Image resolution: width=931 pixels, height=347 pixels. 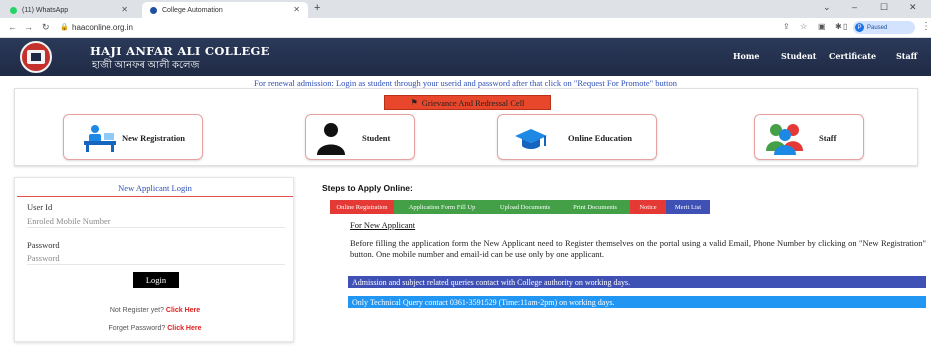 What do you see at coordinates (154, 138) in the screenshot?
I see `new-registration-label: New Registration` at bounding box center [154, 138].